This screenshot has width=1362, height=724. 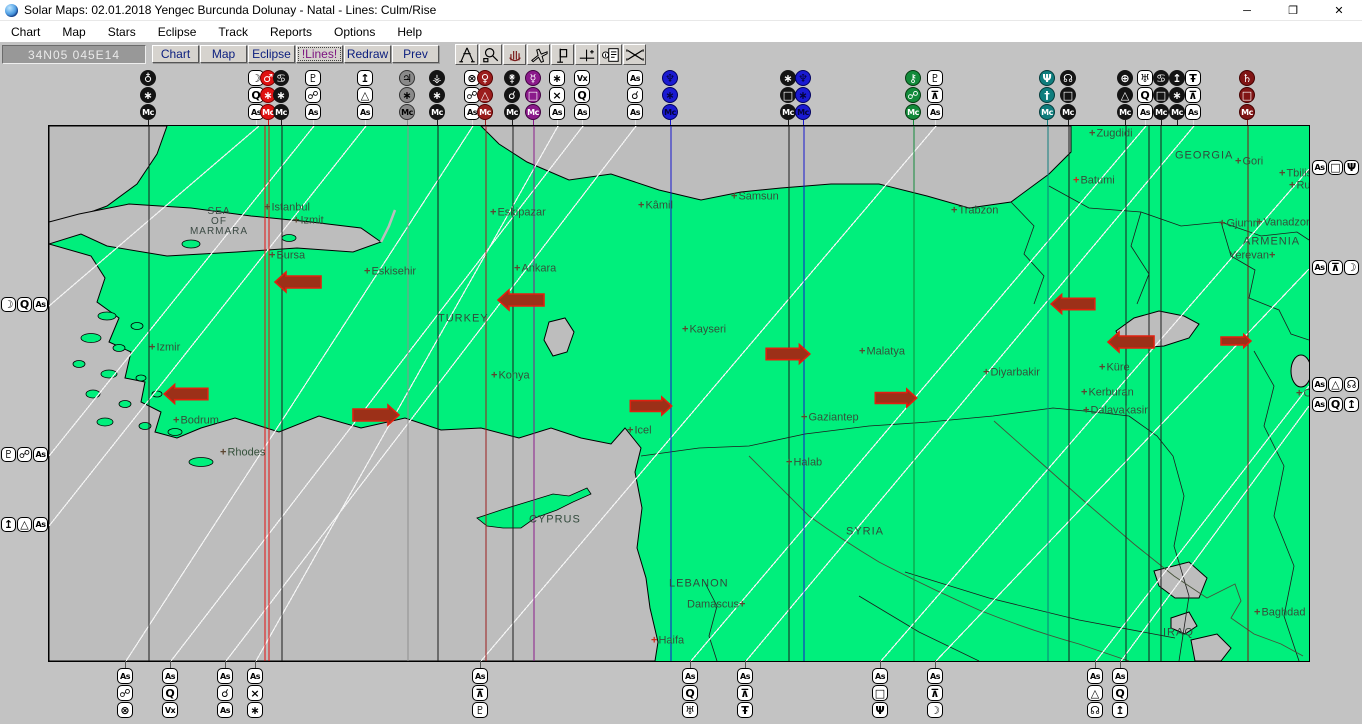 I want to click on glyph-♆: ♆, so click(x=670, y=78).